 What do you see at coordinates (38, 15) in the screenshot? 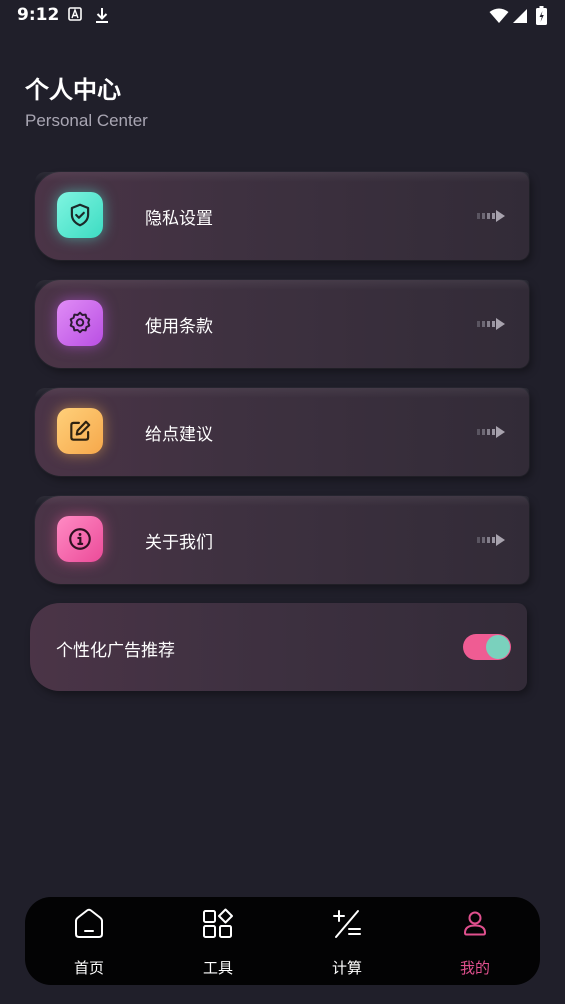
I see `status-time: 9:12` at bounding box center [38, 15].